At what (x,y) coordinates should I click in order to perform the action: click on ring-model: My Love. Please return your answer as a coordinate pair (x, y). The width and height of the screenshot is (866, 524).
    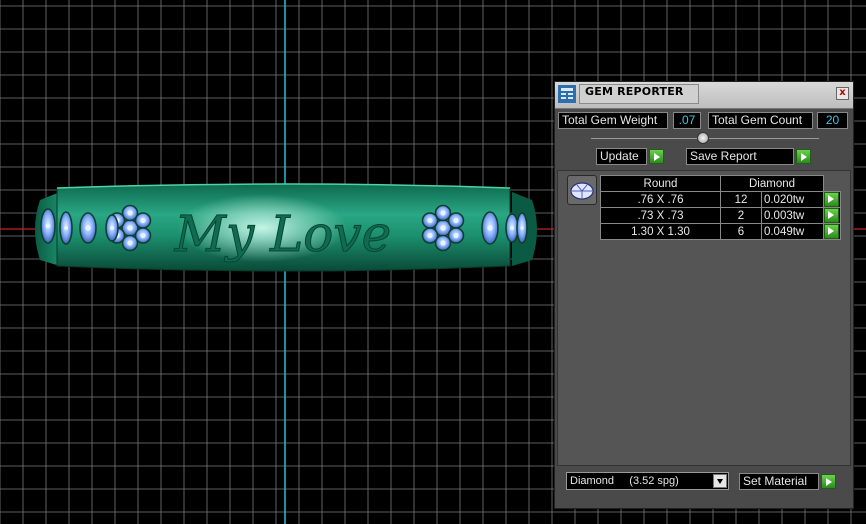
    Looking at the image, I should click on (286, 227).